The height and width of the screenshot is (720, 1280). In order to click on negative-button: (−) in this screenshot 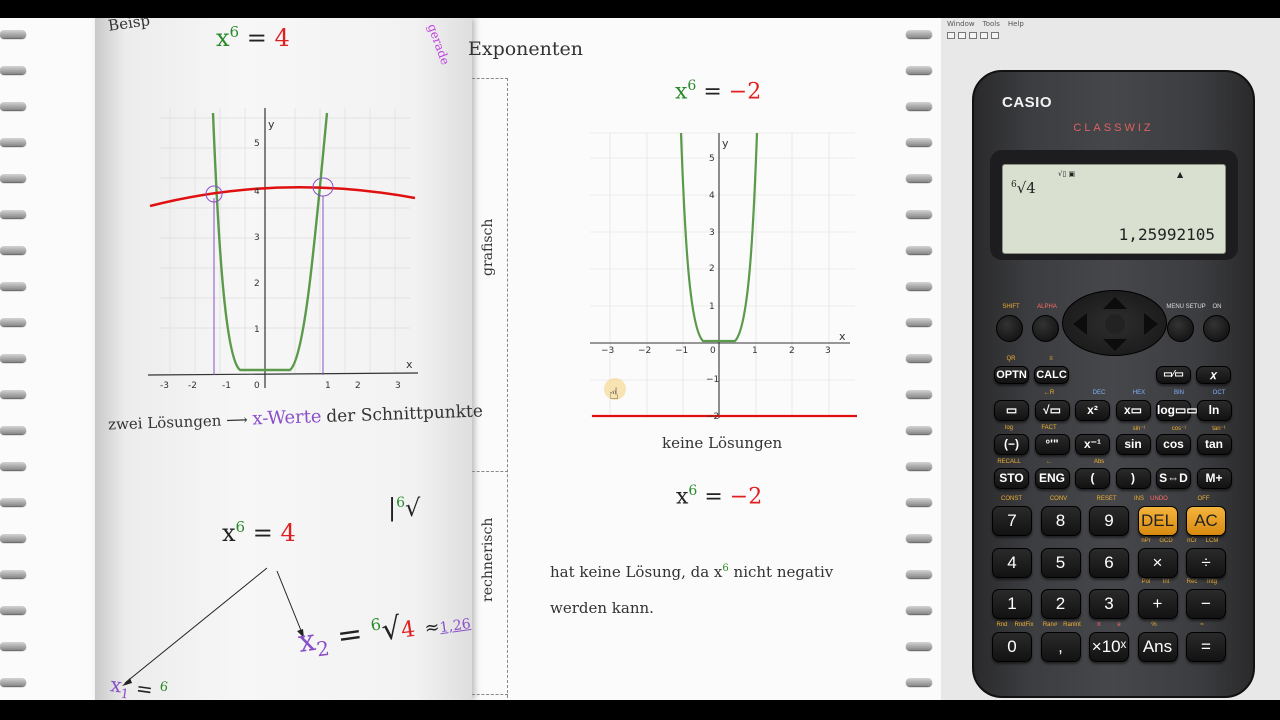, I will do `click(1011, 444)`.